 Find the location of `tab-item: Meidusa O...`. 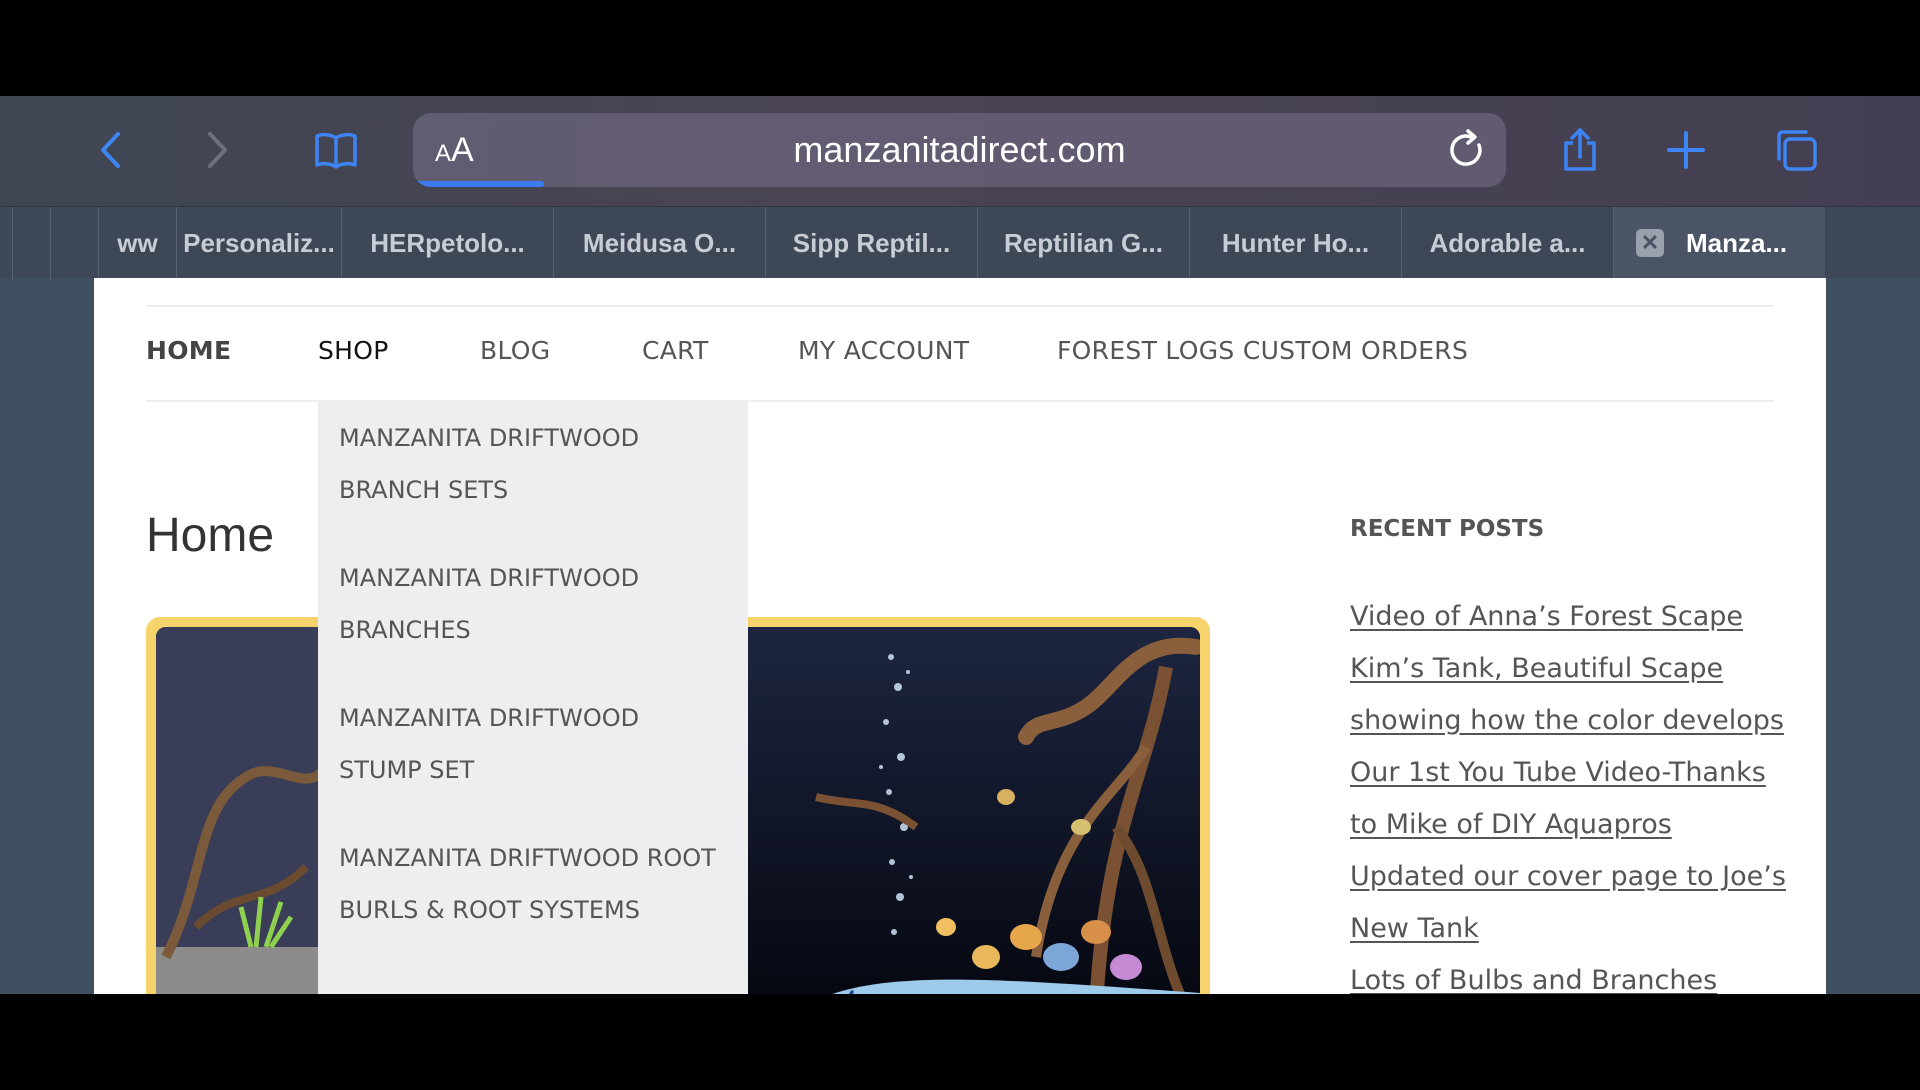

tab-item: Meidusa O... is located at coordinates (659, 243).